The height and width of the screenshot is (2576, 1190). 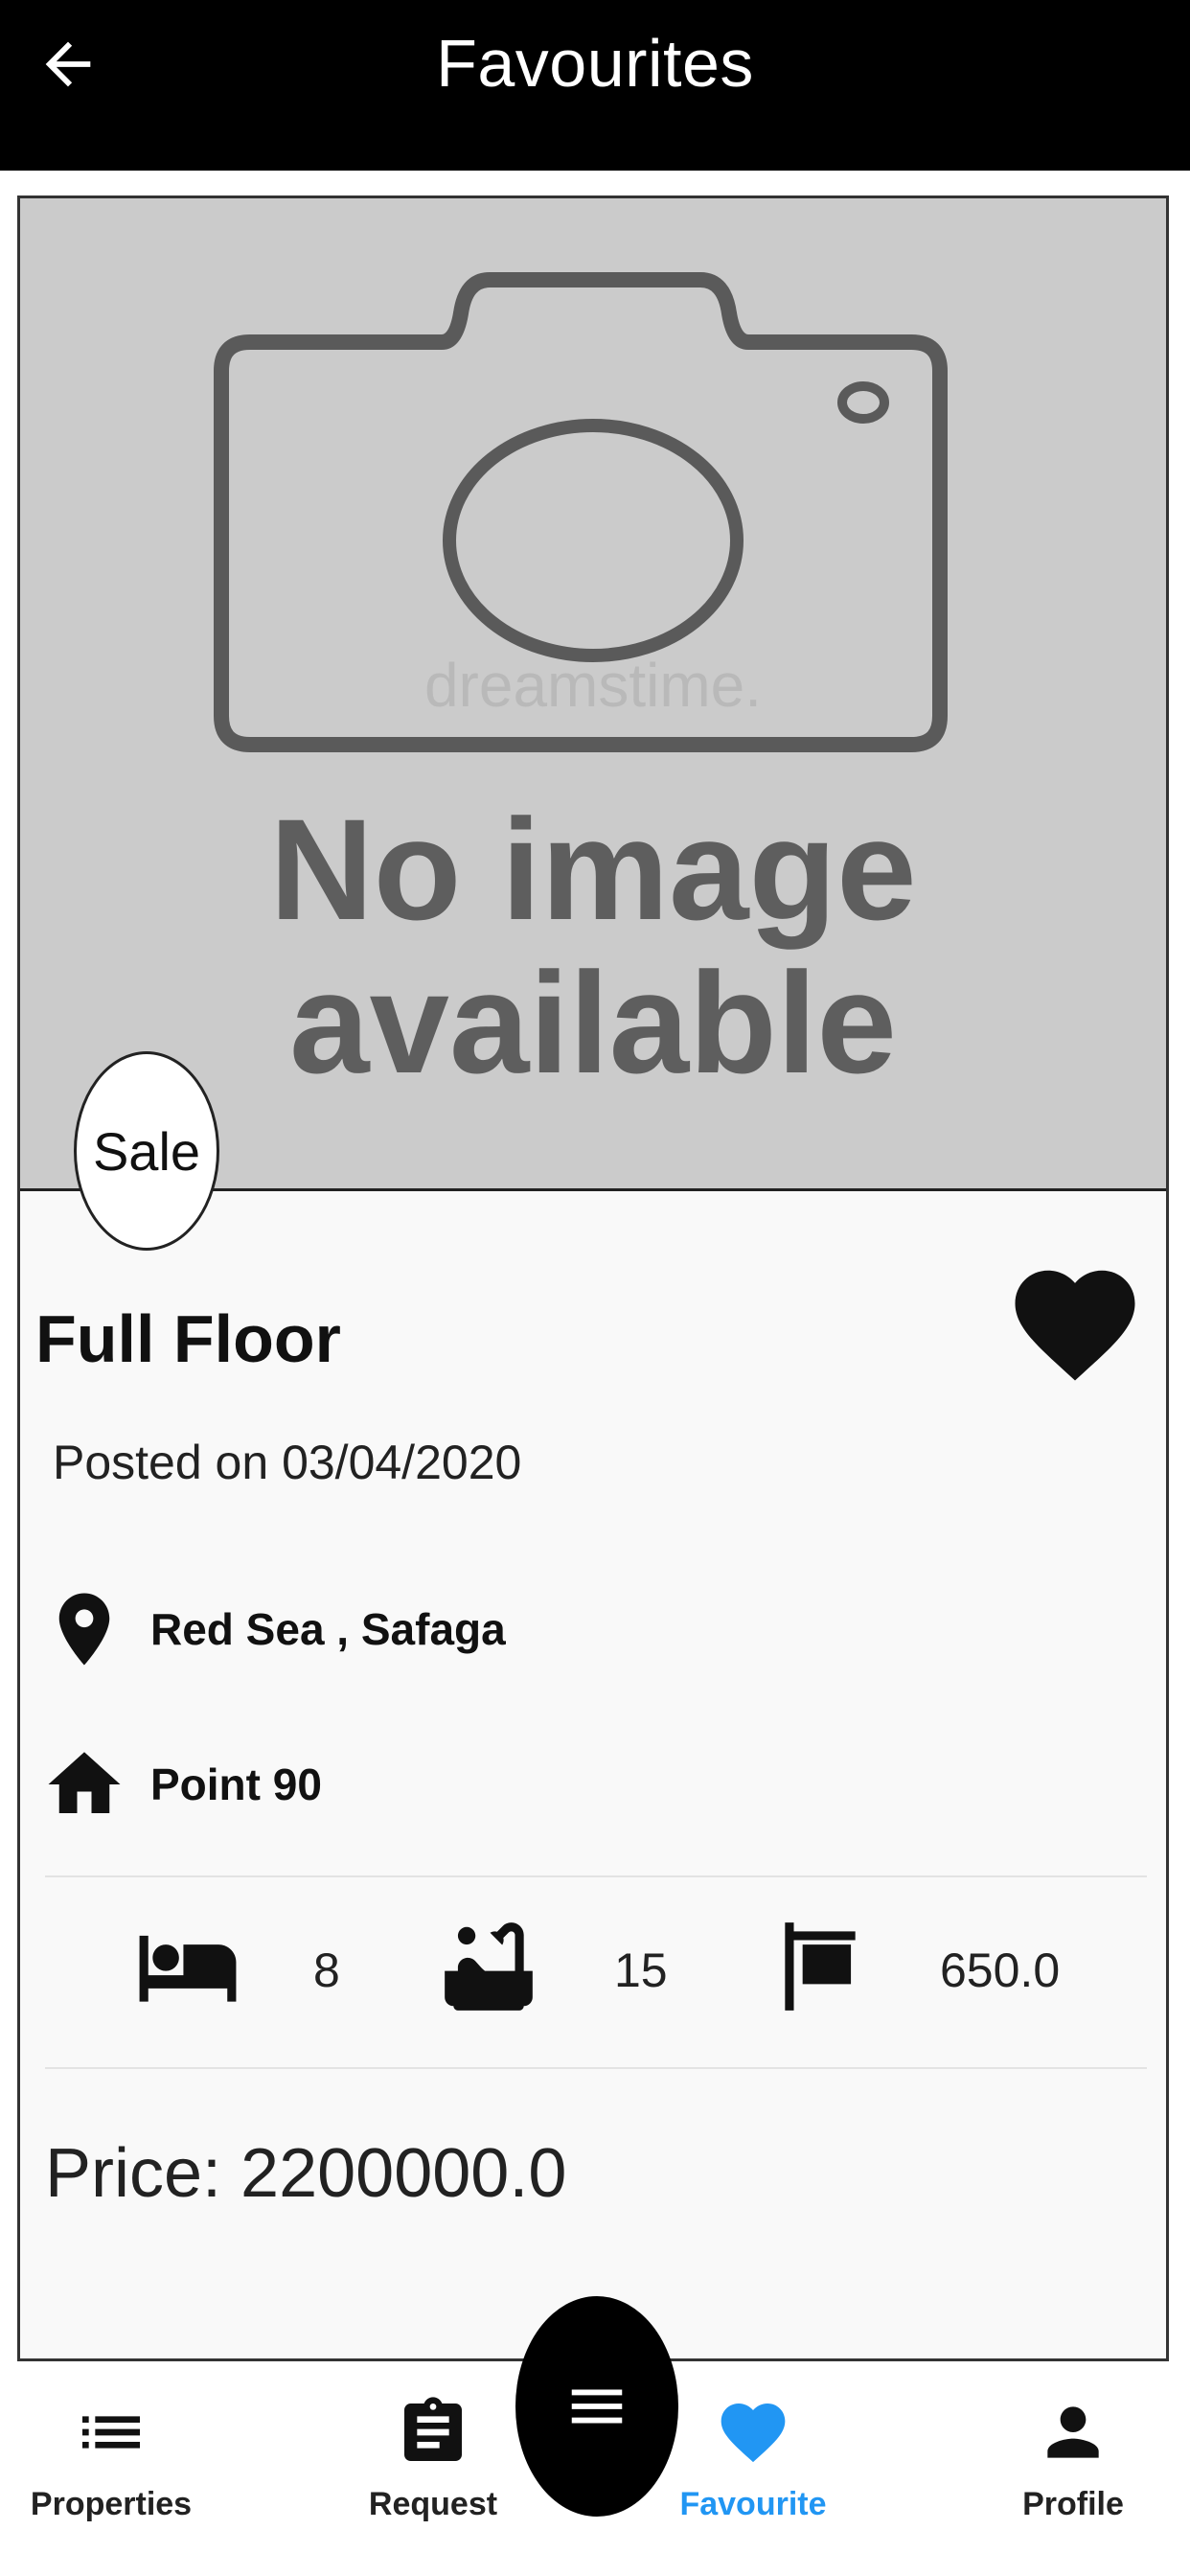 I want to click on nav-item-request: Request, so click(x=433, y=2470).